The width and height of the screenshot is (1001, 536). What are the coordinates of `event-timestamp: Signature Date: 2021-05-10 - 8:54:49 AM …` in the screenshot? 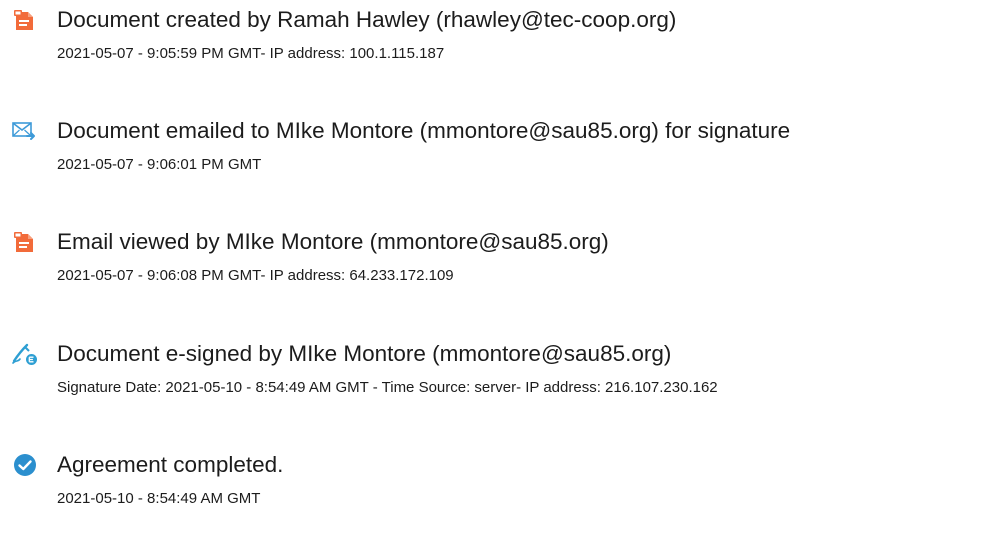 It's located at (387, 387).